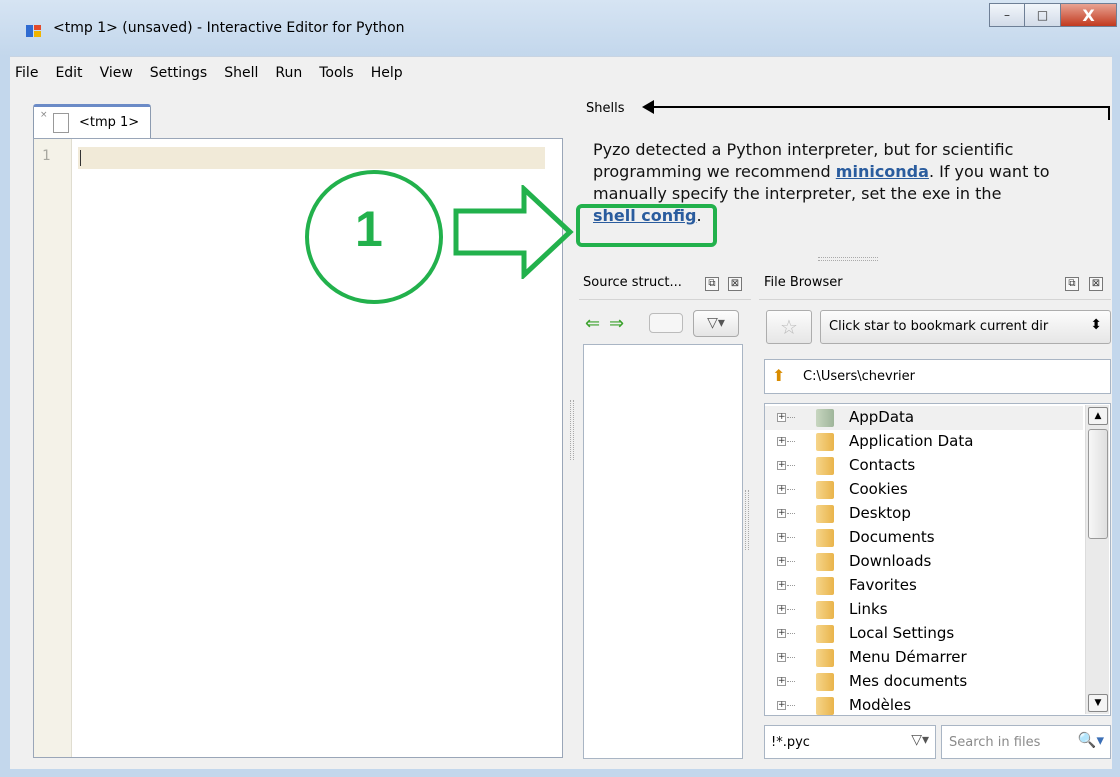 The image size is (1120, 777). What do you see at coordinates (592, 323) in the screenshot?
I see `back-arrow-icon: ⇐` at bounding box center [592, 323].